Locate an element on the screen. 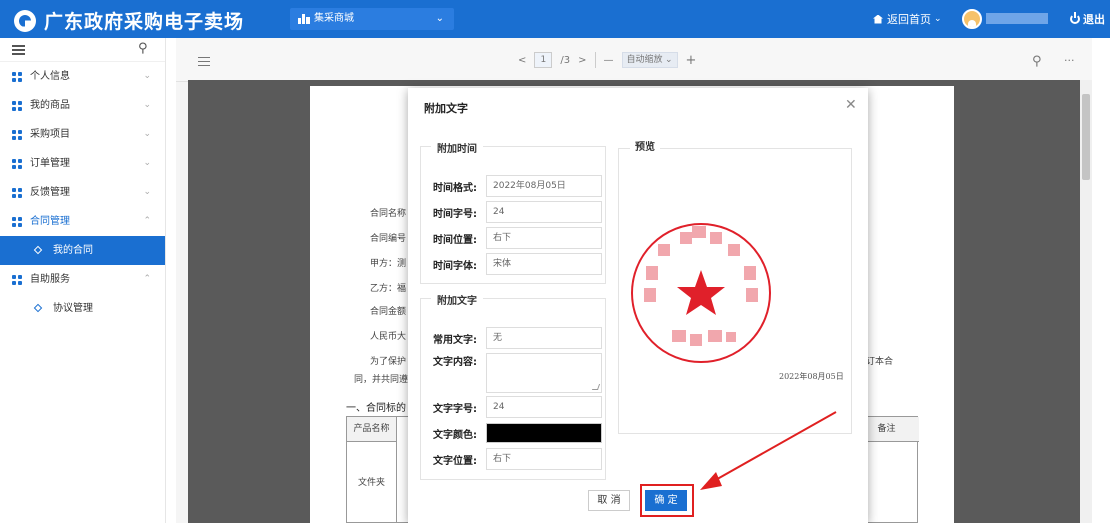 Image resolution: width=1110 pixels, height=523 pixels. page-number-input: 1 is located at coordinates (543, 60).